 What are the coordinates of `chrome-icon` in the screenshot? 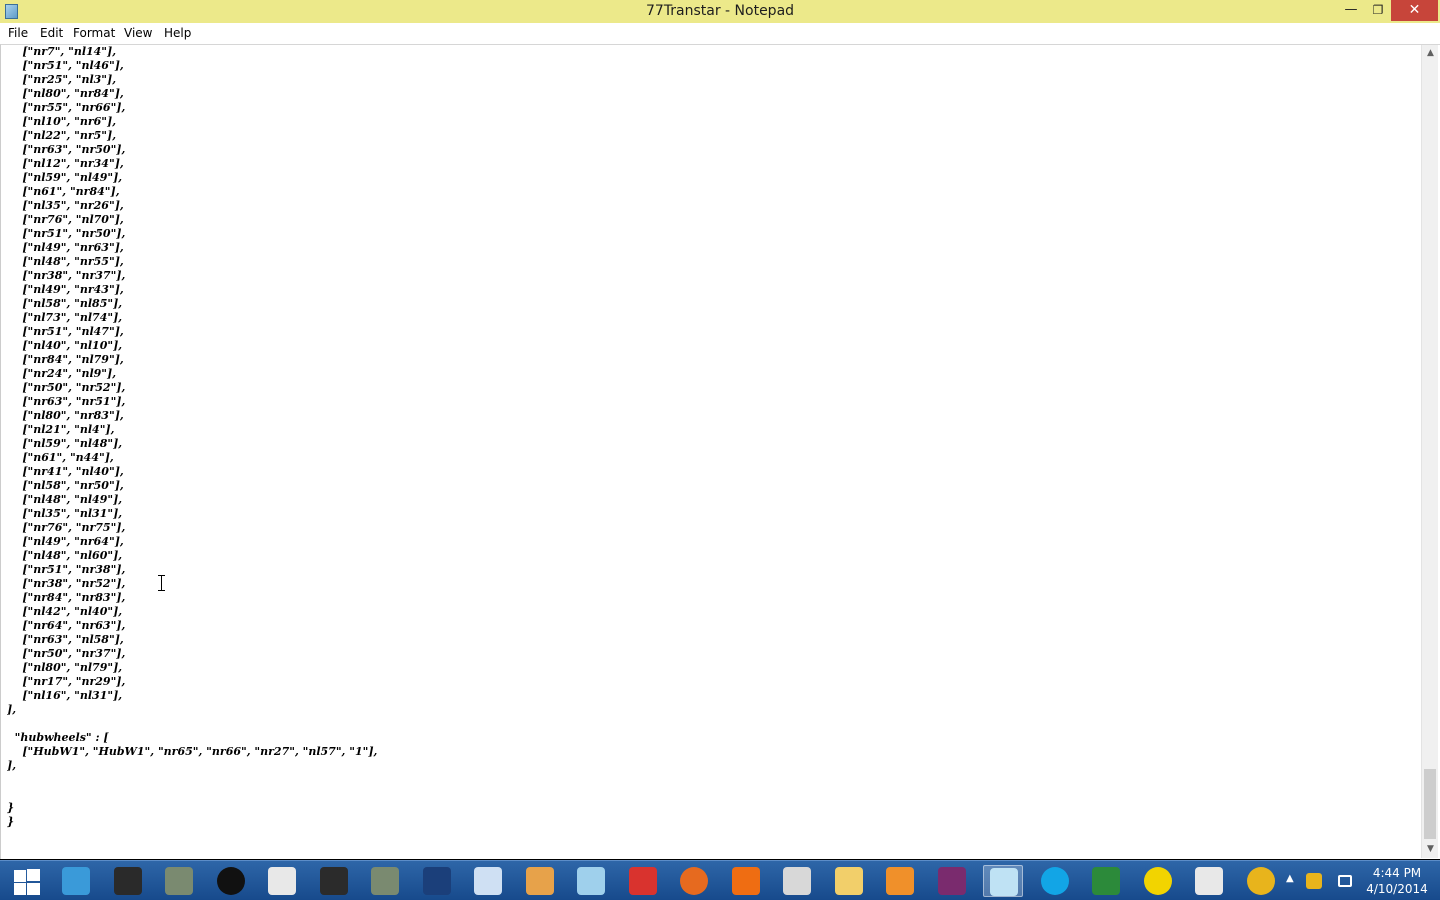 It's located at (1261, 881).